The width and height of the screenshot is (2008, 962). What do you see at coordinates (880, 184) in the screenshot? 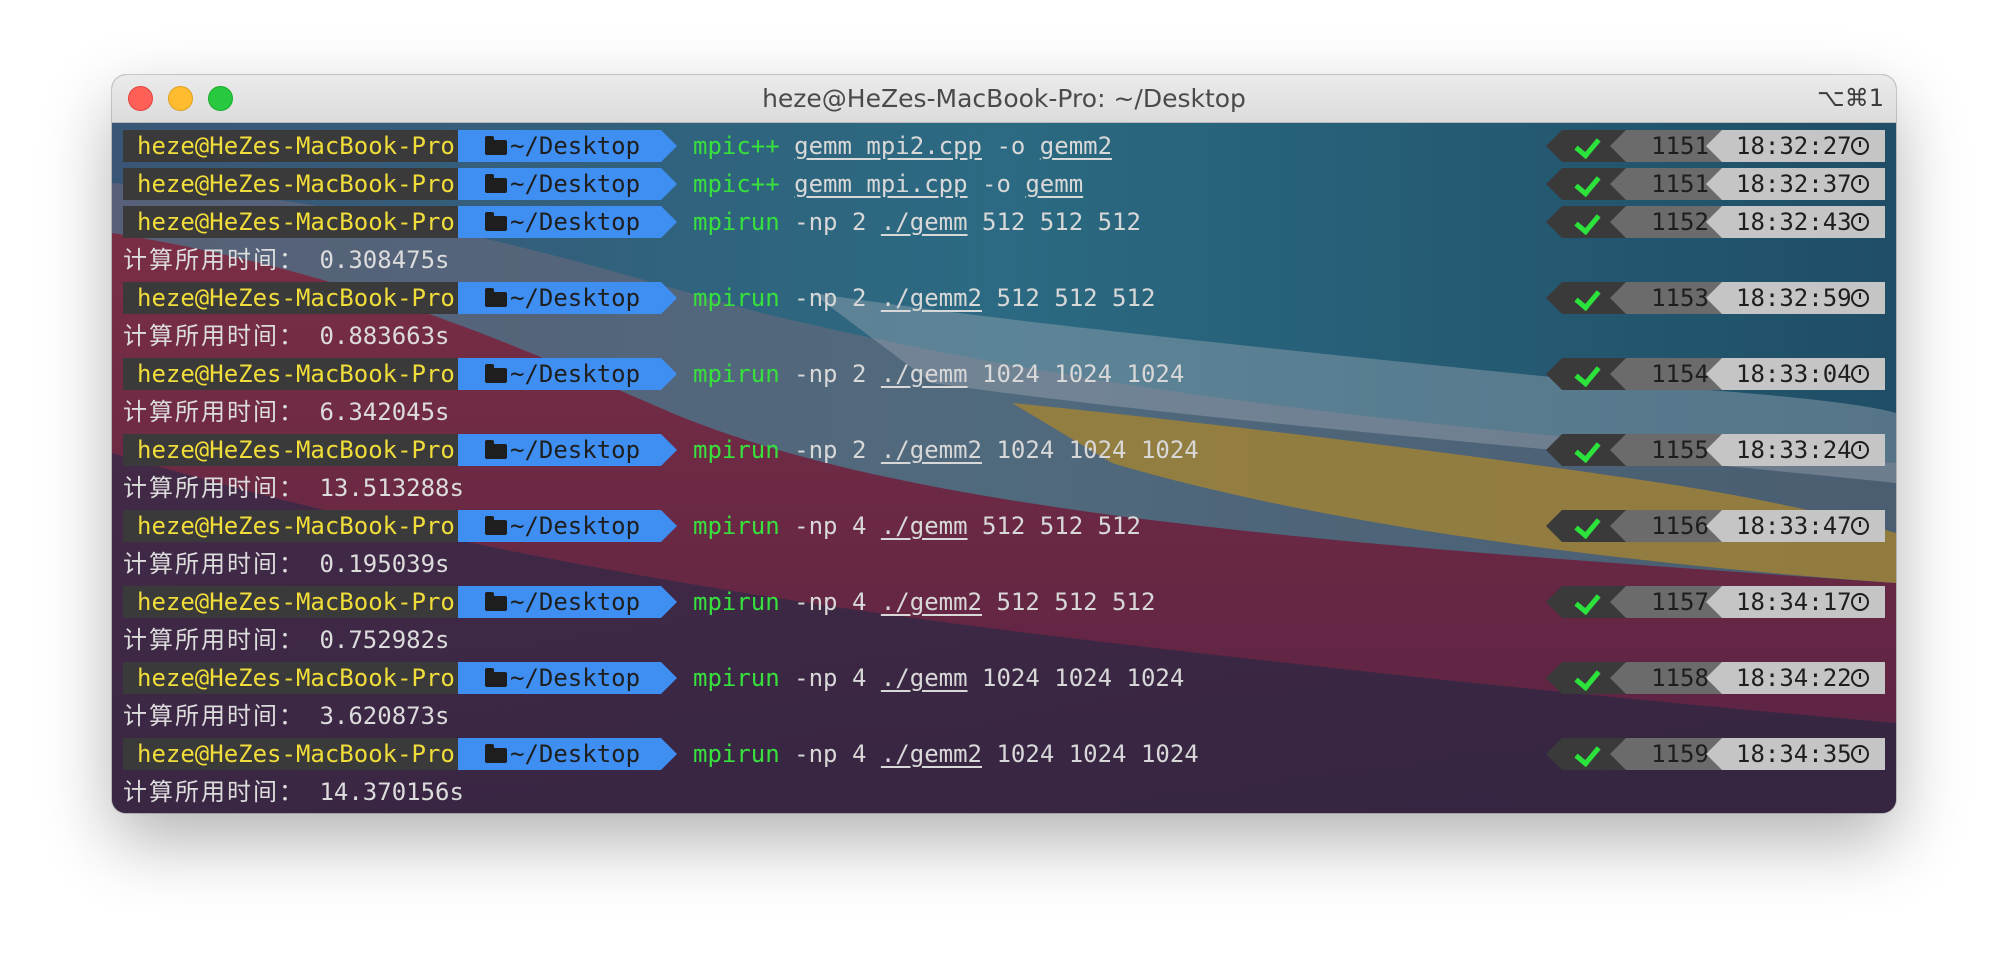
I see `command-file: gemm_mpi.cpp` at bounding box center [880, 184].